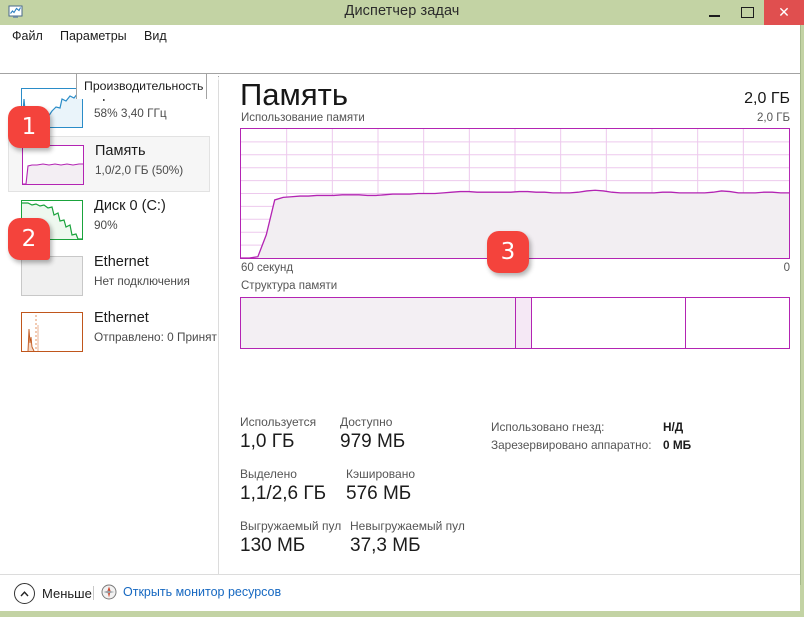  What do you see at coordinates (24, 593) in the screenshot?
I see `chevron-up-icon` at bounding box center [24, 593].